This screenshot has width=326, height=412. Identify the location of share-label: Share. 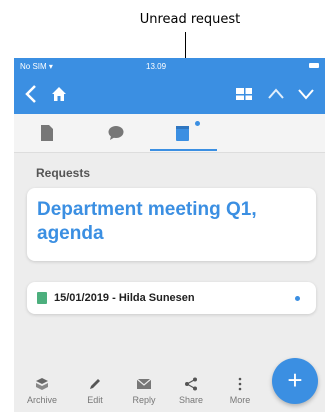
(191, 400).